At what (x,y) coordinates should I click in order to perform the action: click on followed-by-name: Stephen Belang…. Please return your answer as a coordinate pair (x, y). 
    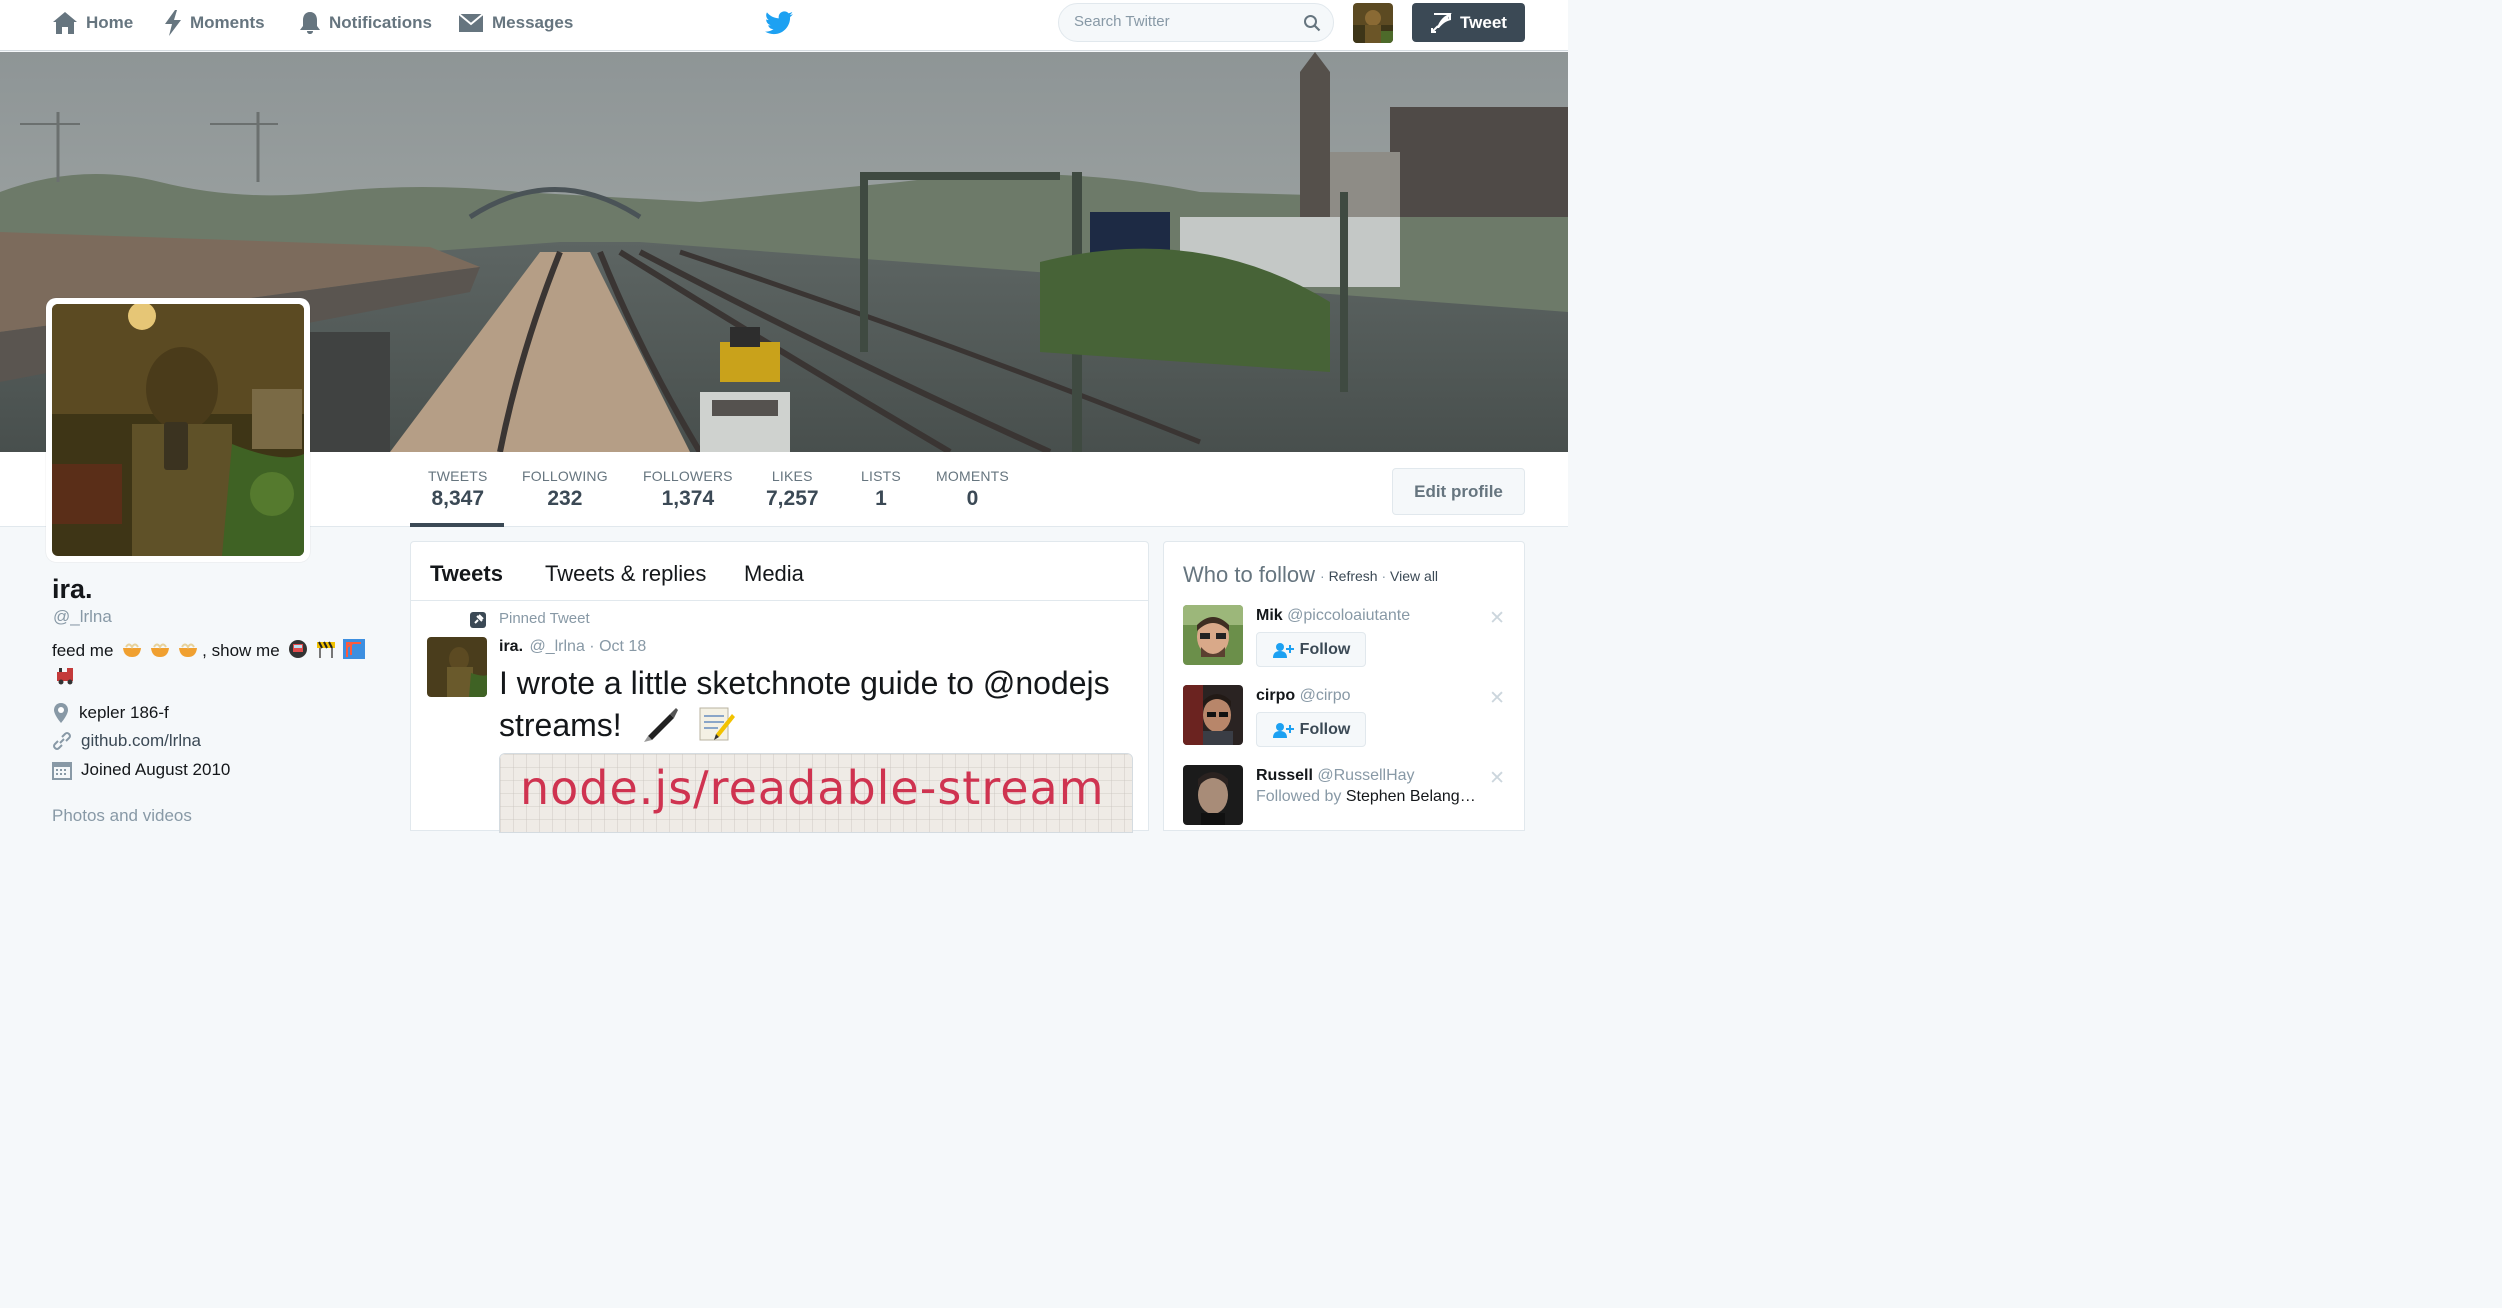
    Looking at the image, I should click on (1411, 796).